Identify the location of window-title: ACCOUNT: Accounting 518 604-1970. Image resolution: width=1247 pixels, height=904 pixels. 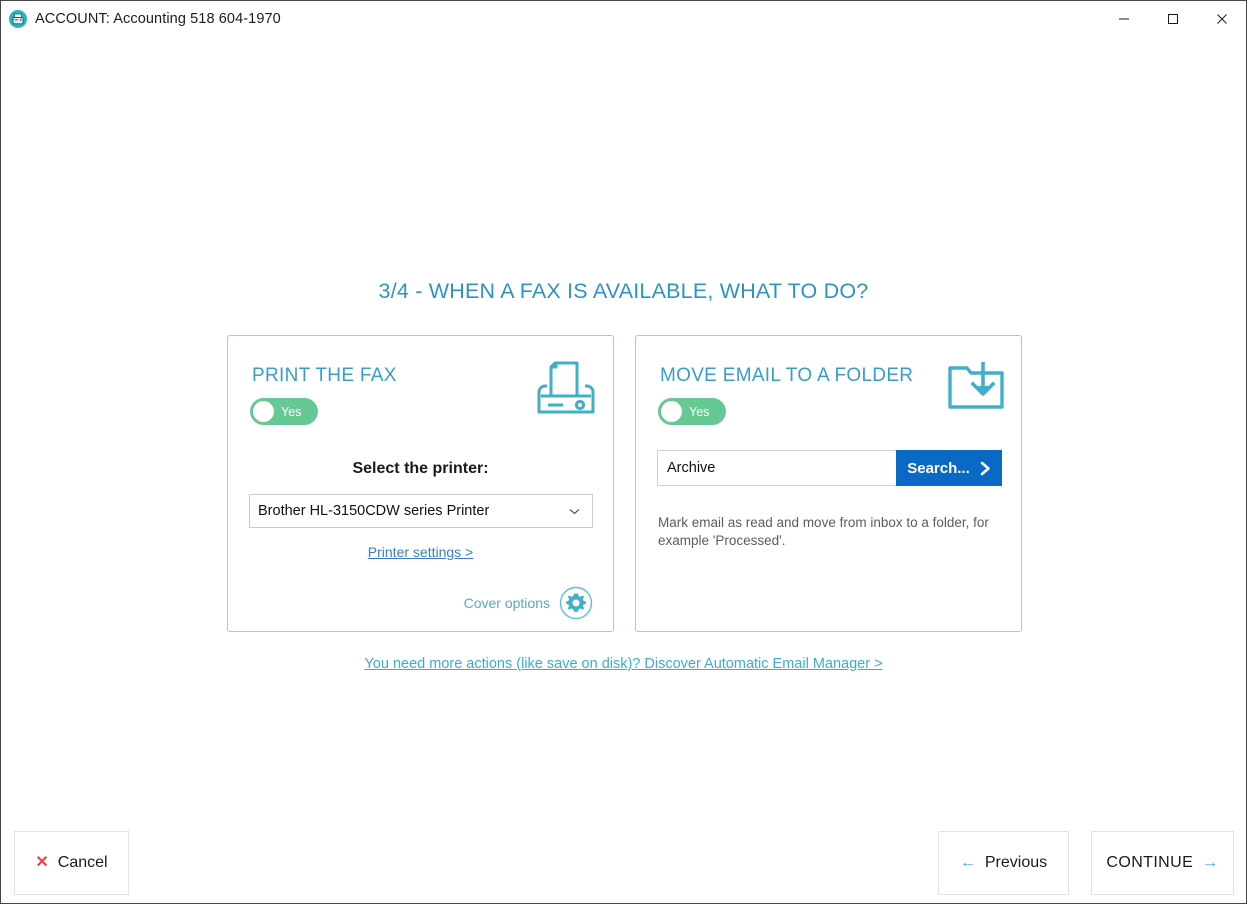
(158, 18).